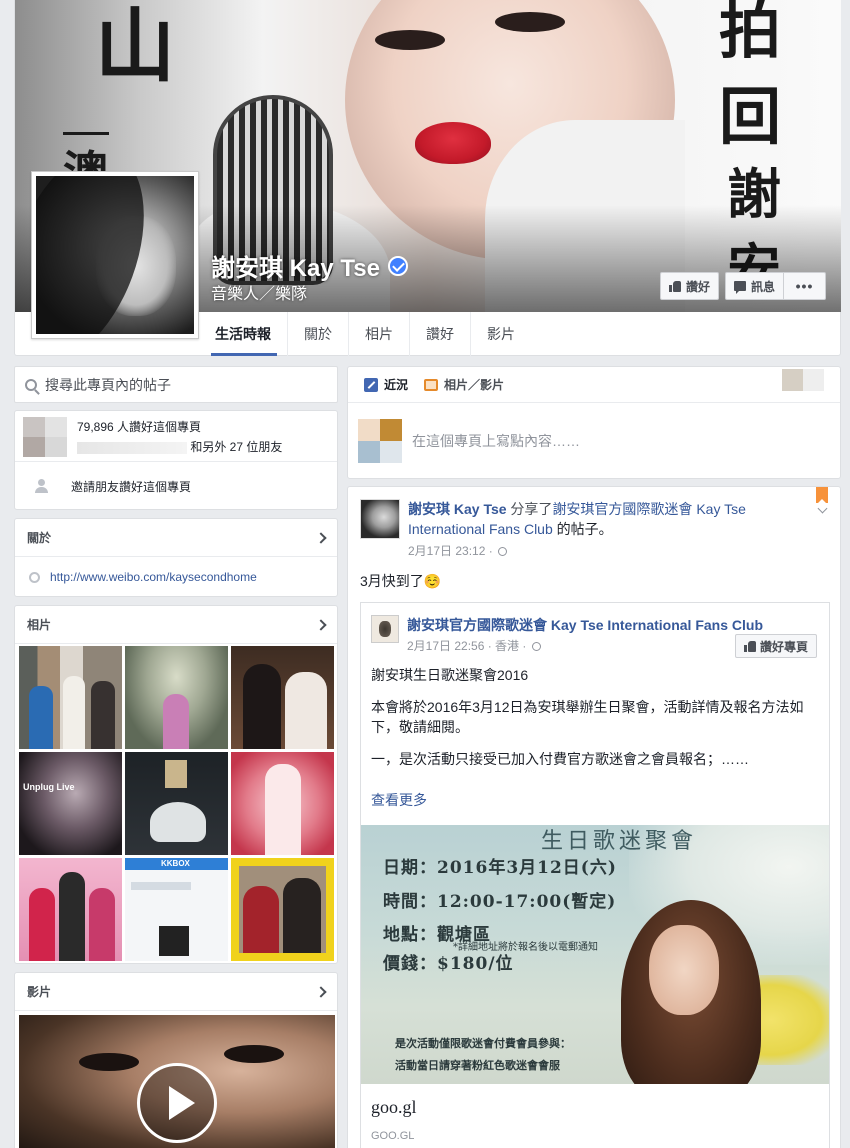  Describe the element at coordinates (115, 255) in the screenshot. I see `profile-picture` at that location.